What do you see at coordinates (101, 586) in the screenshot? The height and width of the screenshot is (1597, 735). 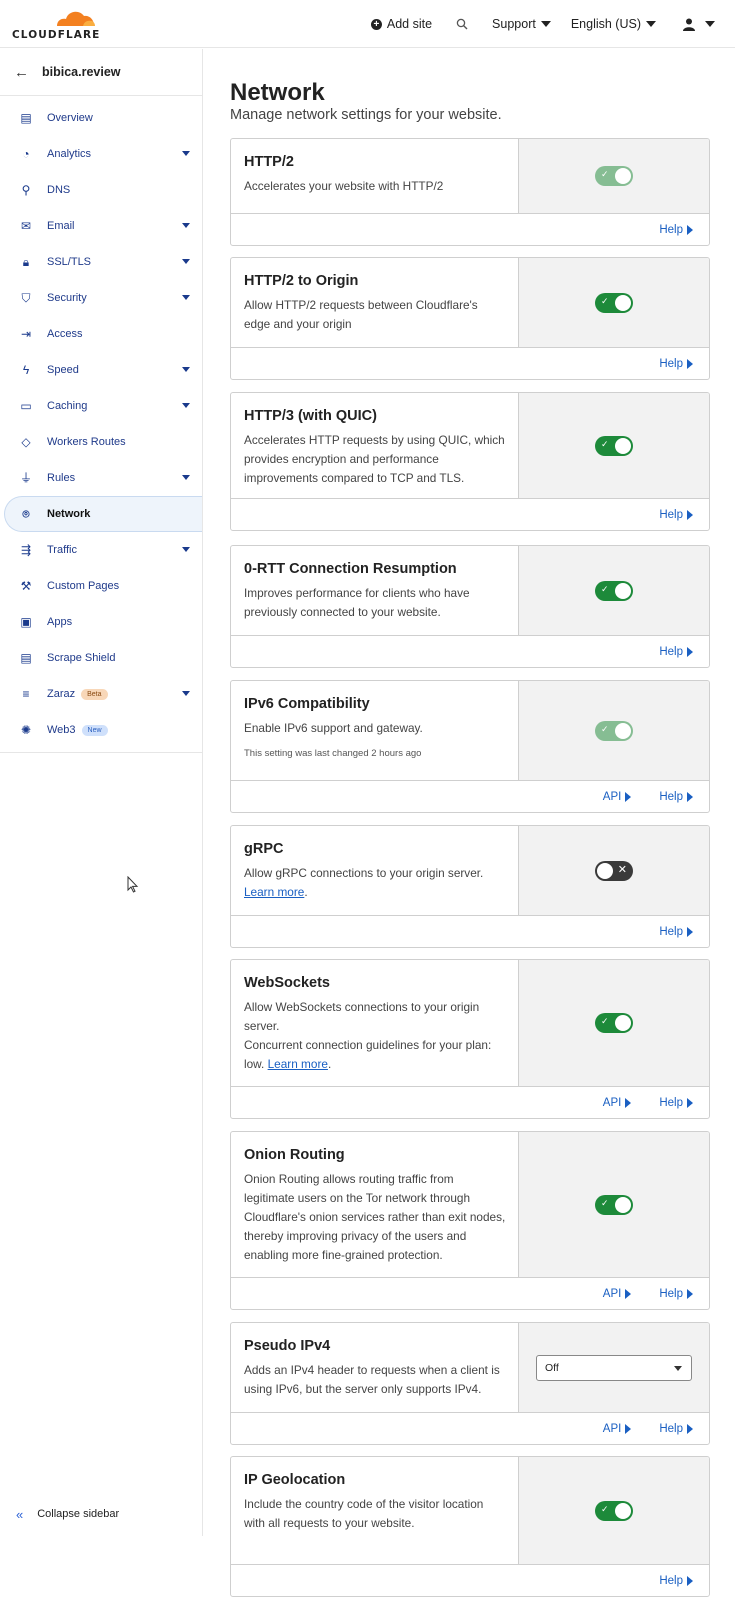 I see `sidebar-item-custom-pages: ⚒ Custom Pages` at bounding box center [101, 586].